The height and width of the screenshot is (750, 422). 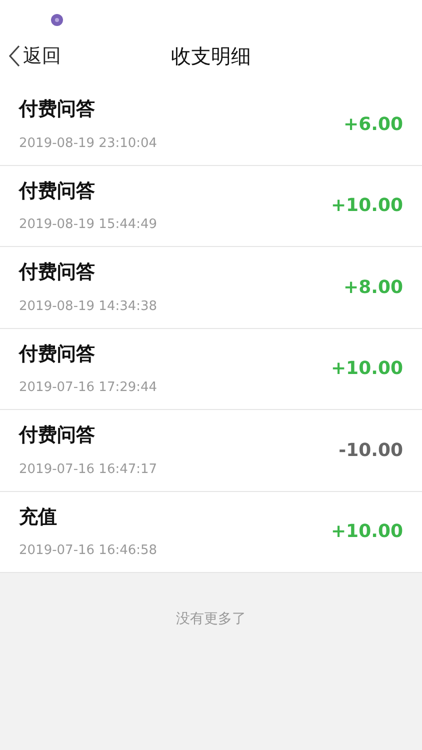 I want to click on record-amount: -10.00, so click(x=370, y=450).